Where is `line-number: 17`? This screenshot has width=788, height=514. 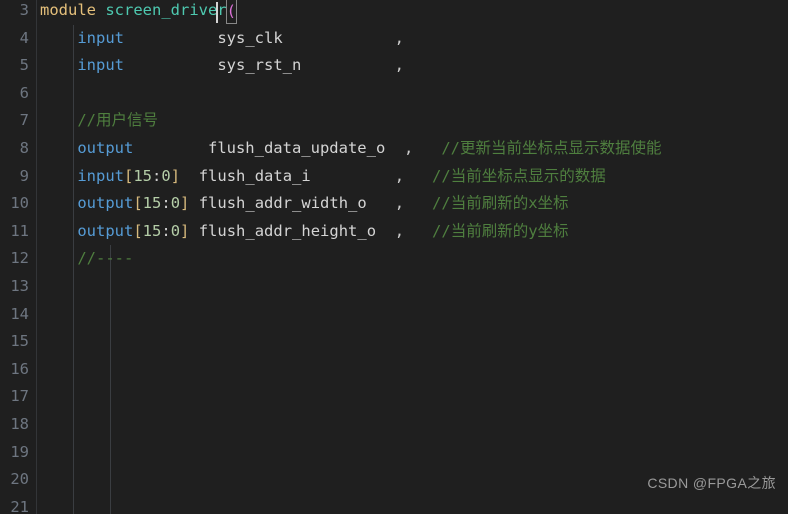 line-number: 17 is located at coordinates (19, 396).